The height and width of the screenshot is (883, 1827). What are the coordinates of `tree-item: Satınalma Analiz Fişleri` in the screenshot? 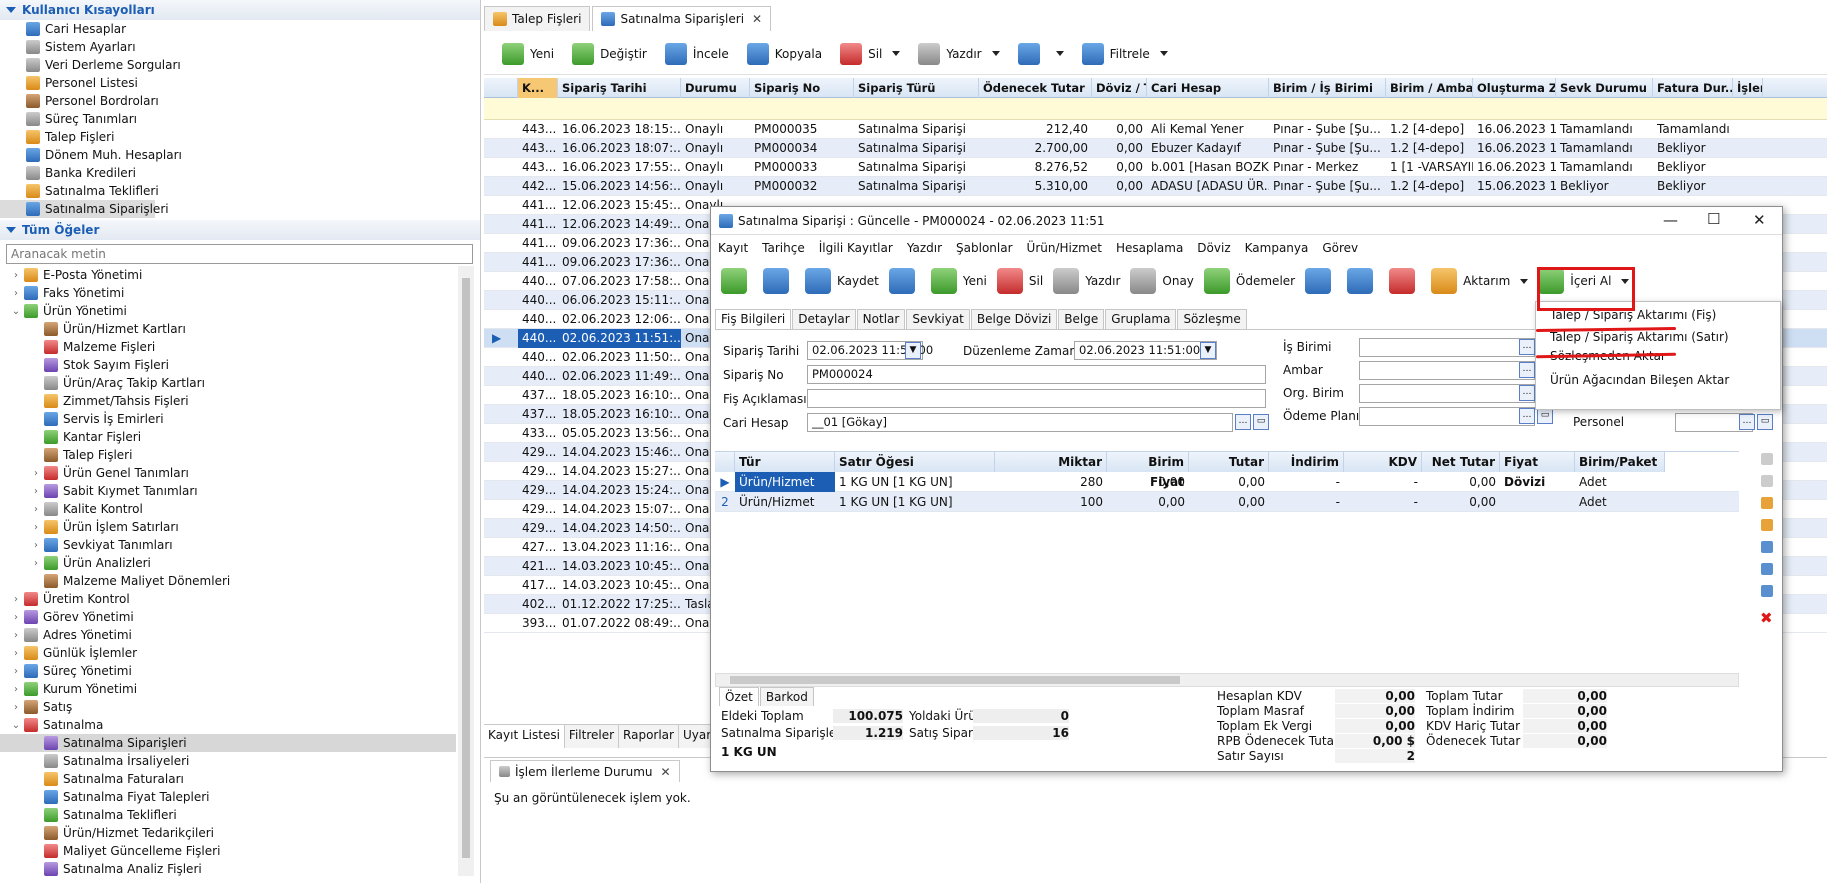 It's located at (228, 868).